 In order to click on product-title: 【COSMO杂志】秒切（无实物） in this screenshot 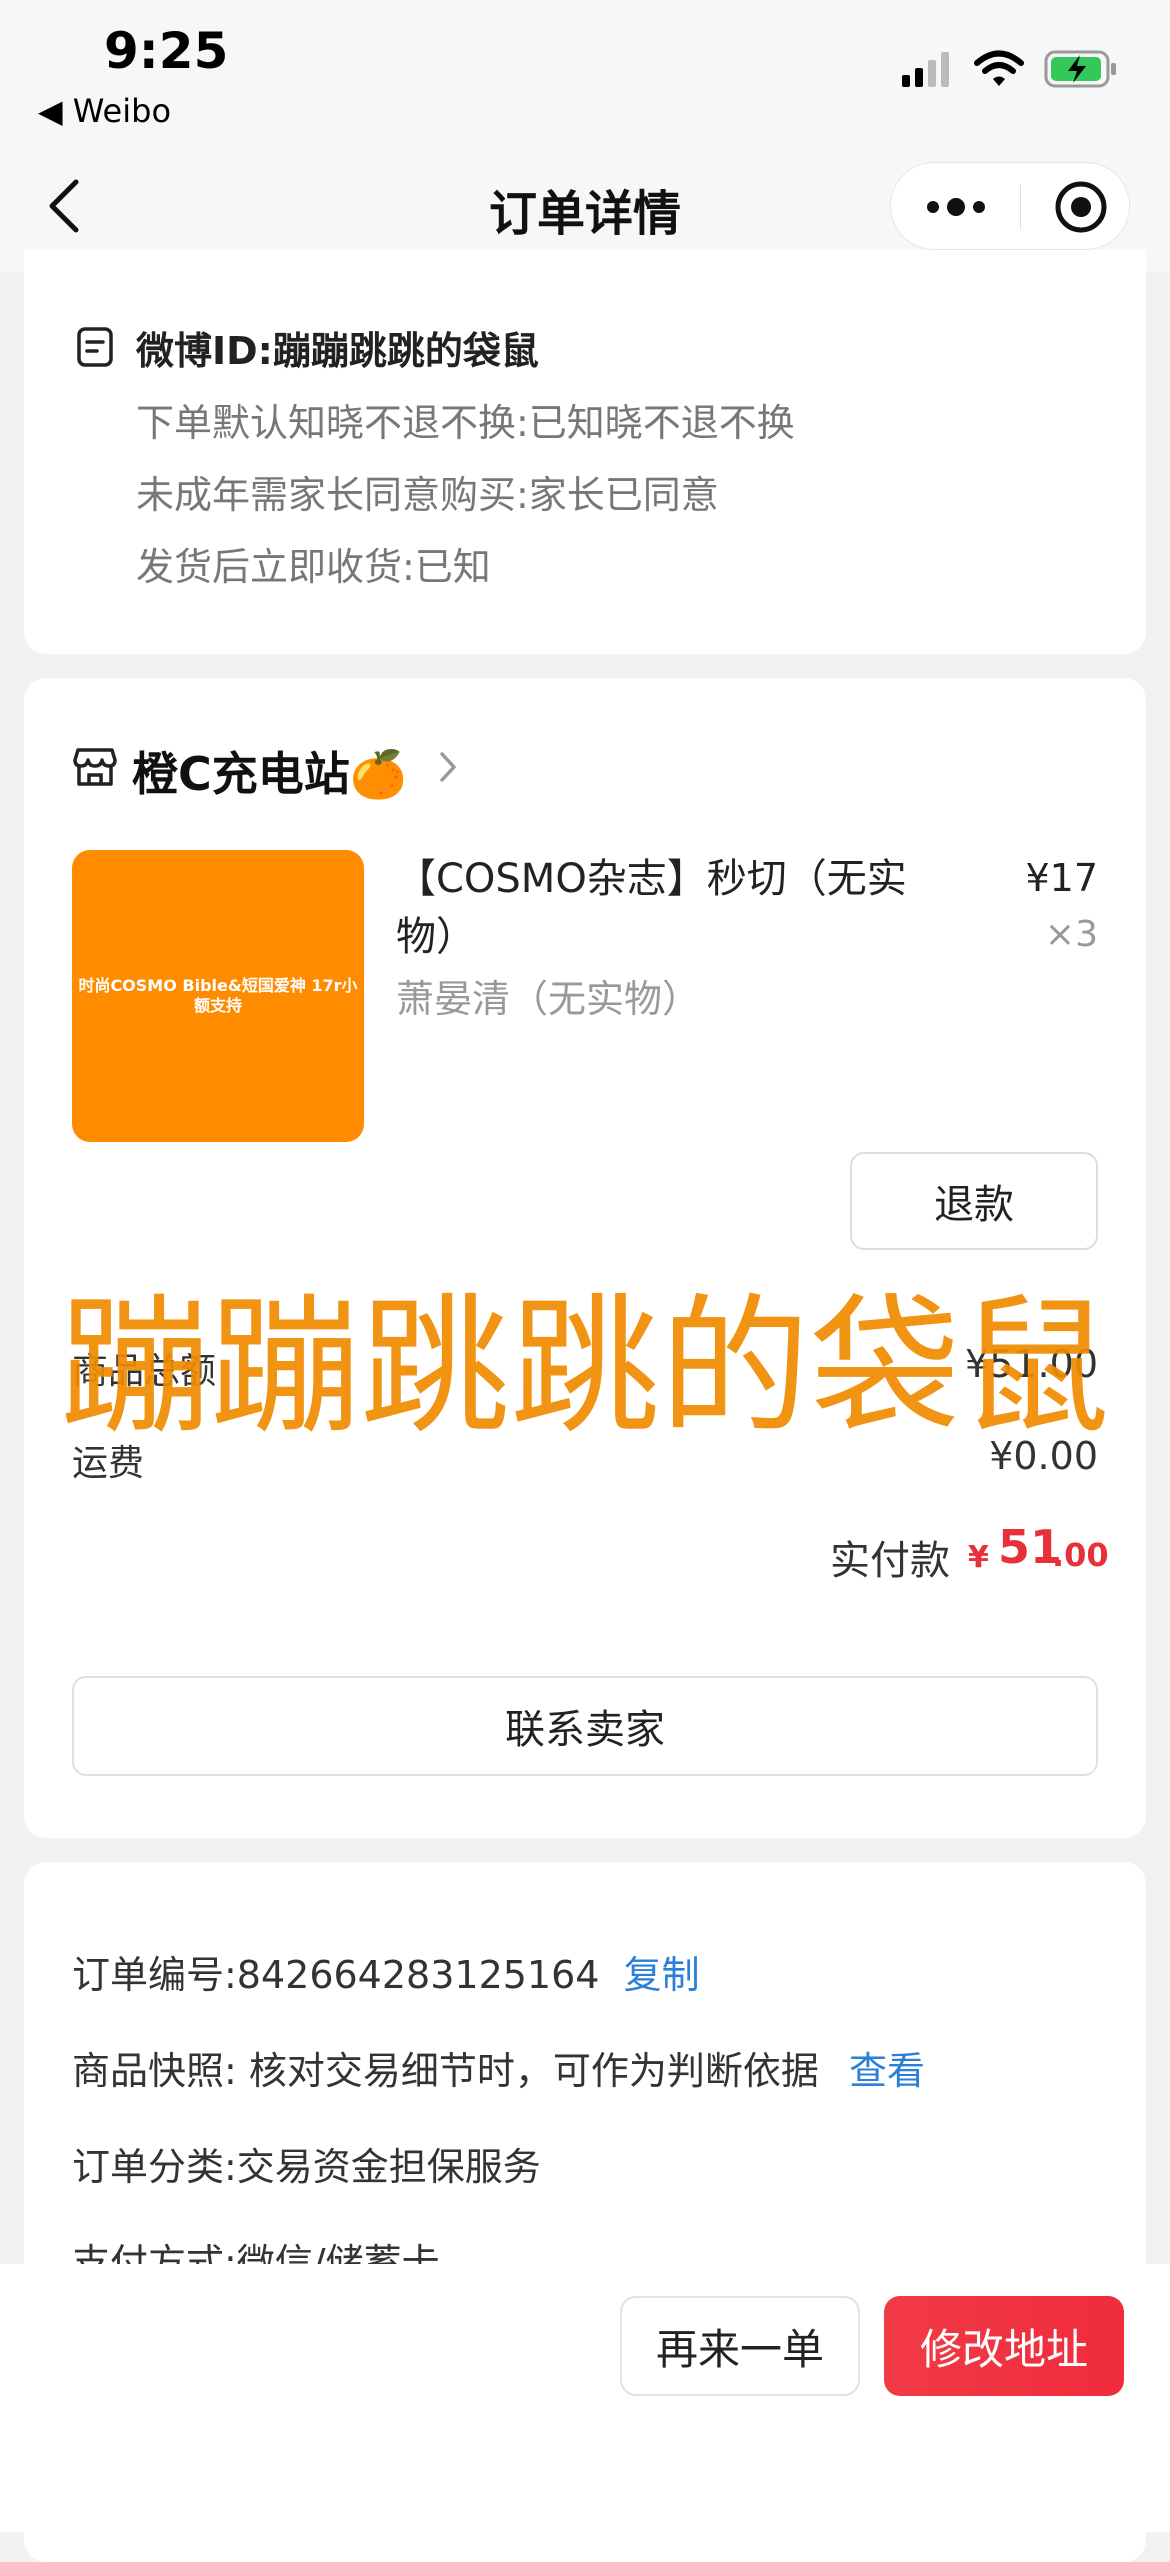, I will do `click(676, 908)`.